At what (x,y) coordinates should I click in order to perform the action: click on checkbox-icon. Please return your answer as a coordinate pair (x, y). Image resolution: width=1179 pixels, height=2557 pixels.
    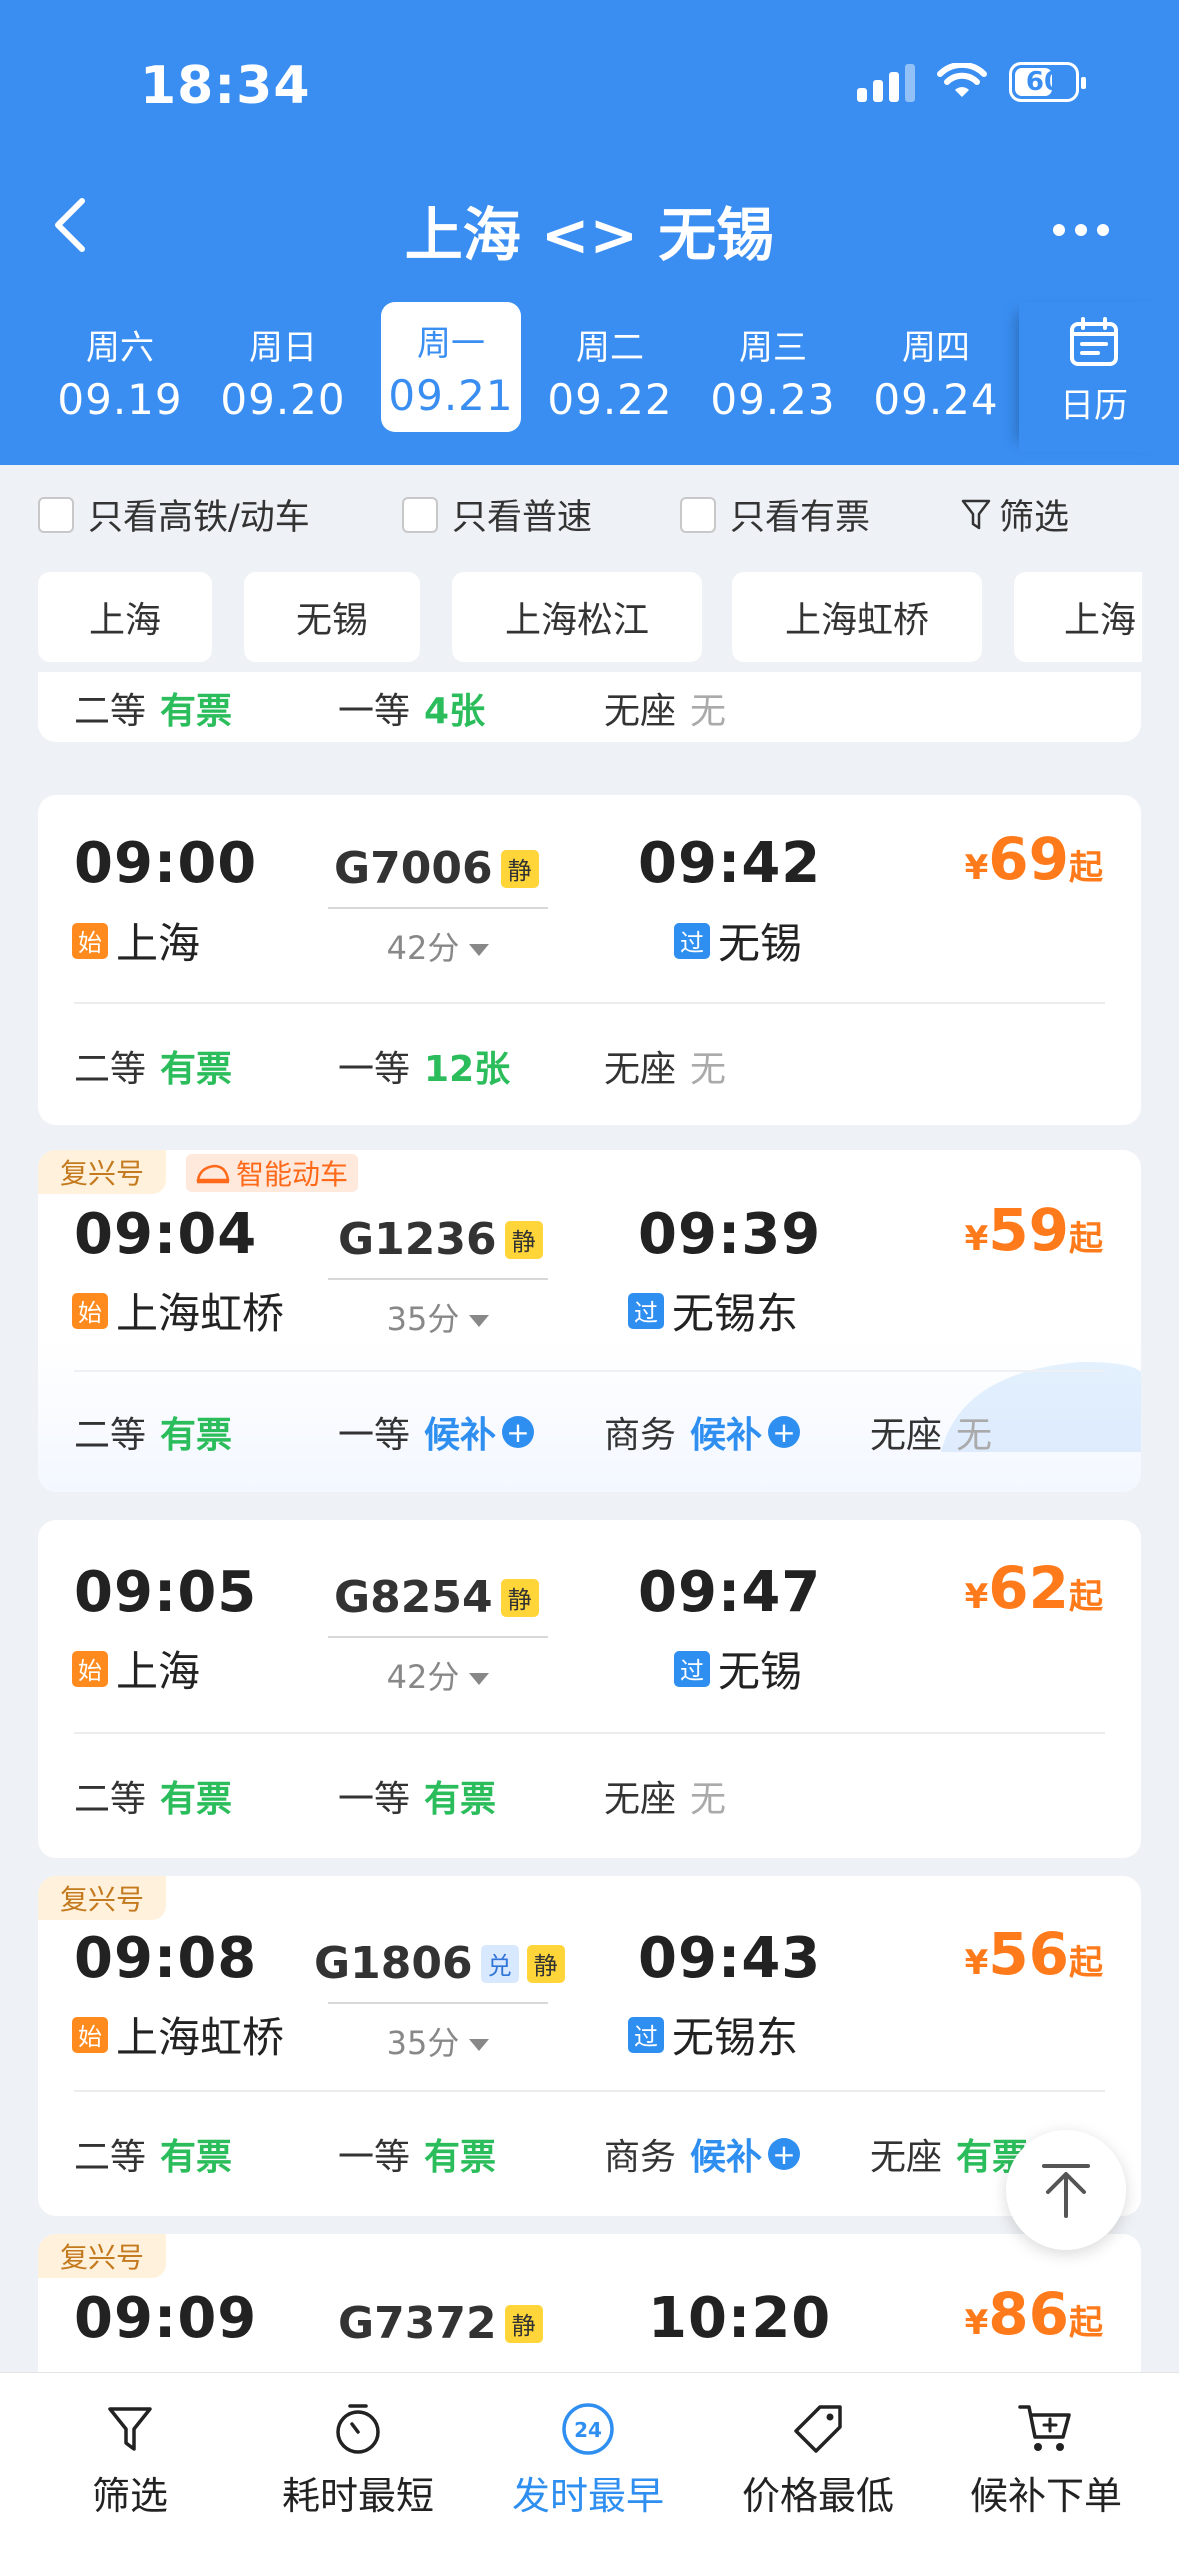
    Looking at the image, I should click on (420, 514).